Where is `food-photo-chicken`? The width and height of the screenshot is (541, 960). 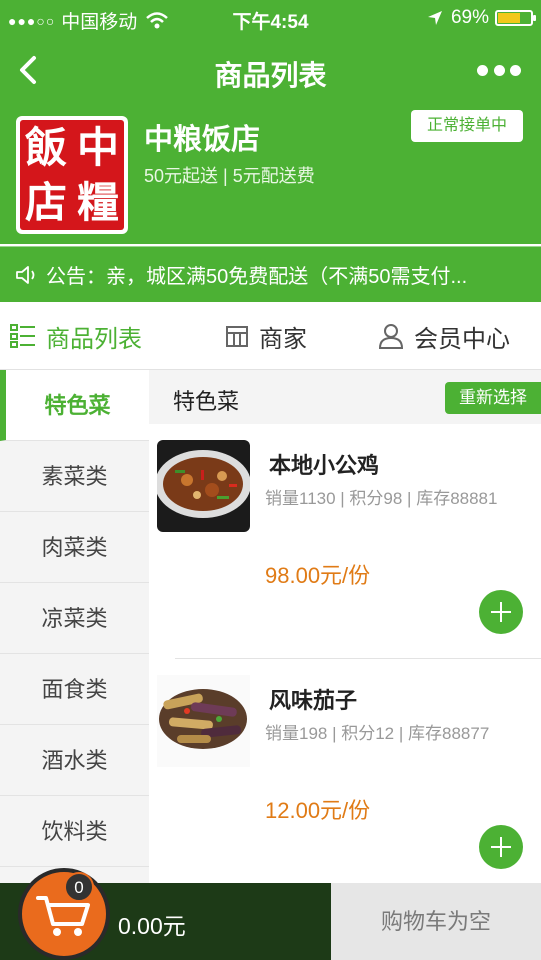 food-photo-chicken is located at coordinates (203, 486).